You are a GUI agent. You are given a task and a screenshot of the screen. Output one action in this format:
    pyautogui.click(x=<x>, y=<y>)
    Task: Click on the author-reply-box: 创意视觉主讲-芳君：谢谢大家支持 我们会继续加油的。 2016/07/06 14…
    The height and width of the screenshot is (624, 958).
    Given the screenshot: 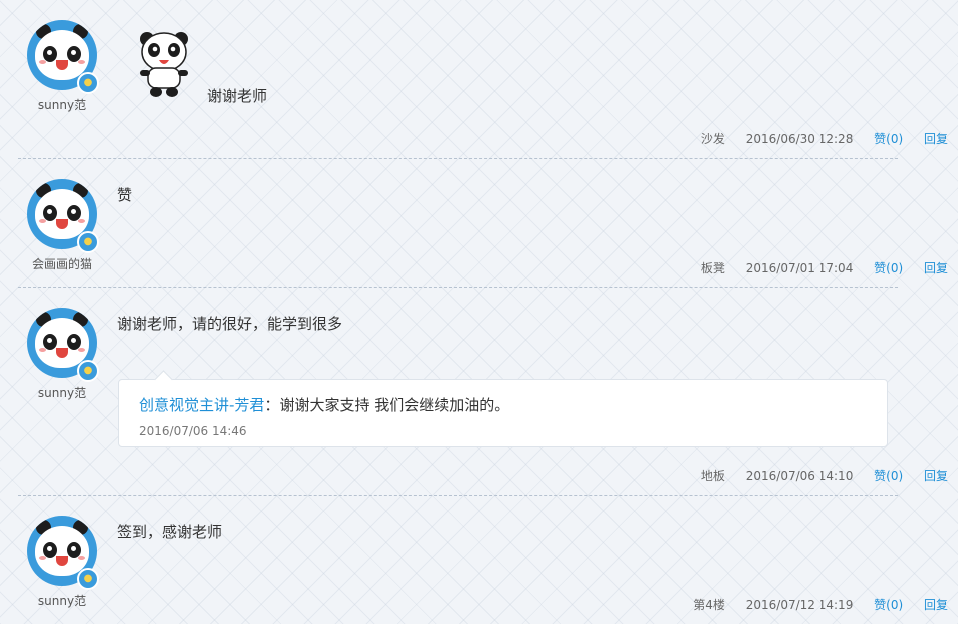 What is the action you would take?
    pyautogui.click(x=503, y=413)
    